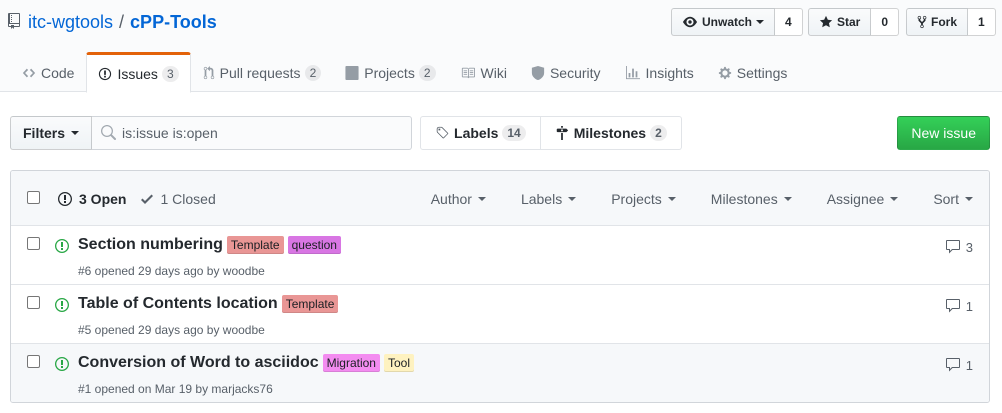 This screenshot has width=1002, height=413. Describe the element at coordinates (493, 73) in the screenshot. I see `tab-wiki-label: Wiki` at that location.